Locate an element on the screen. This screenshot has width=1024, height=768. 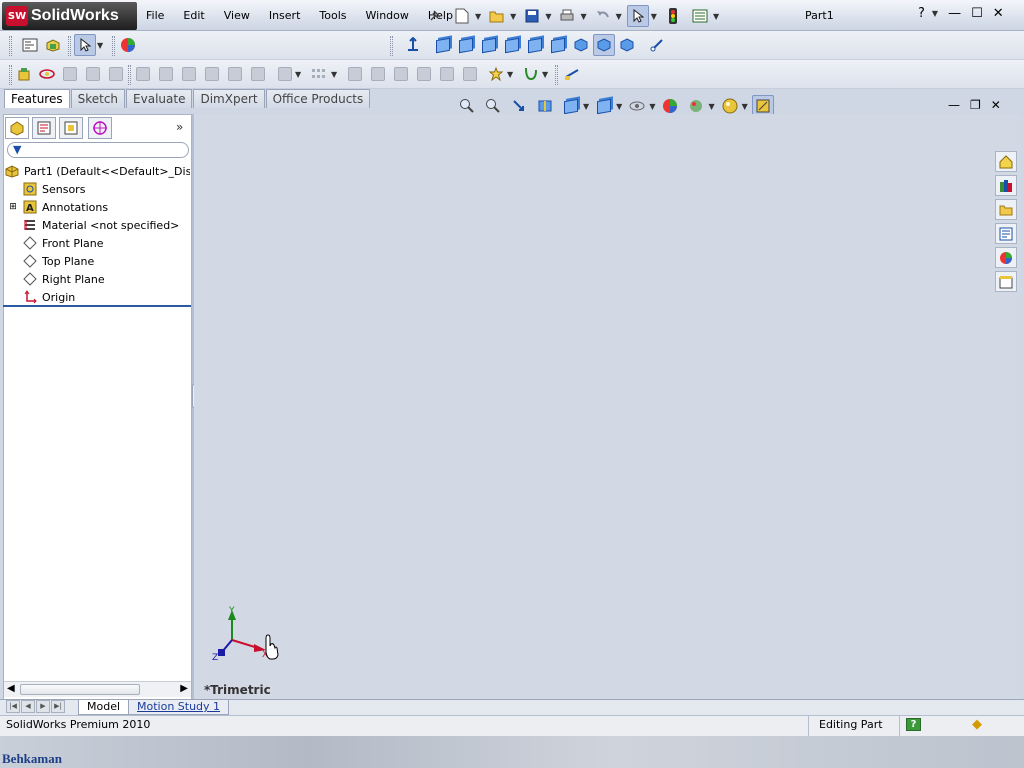
fillet-icon is located at coordinates (285, 74).